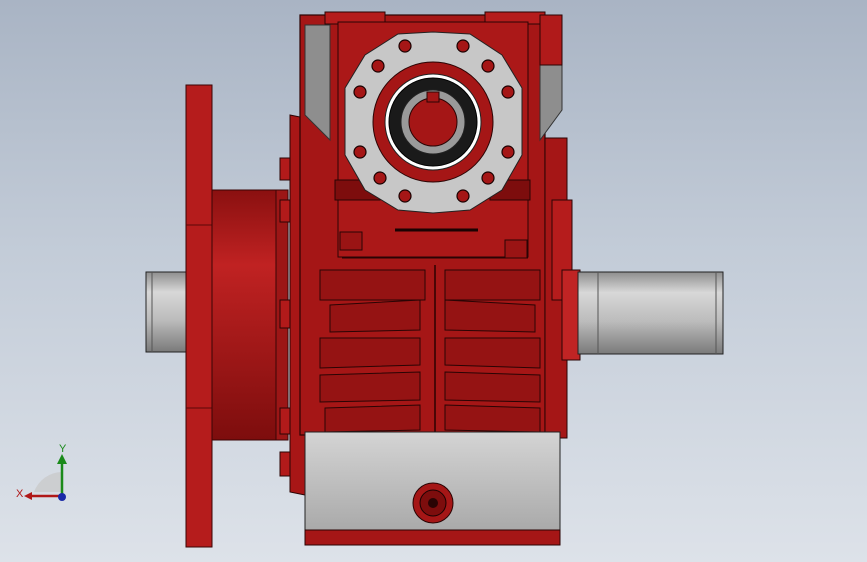 The height and width of the screenshot is (562, 867). Describe the element at coordinates (433, 122) in the screenshot. I see `output-bore-flange` at that location.